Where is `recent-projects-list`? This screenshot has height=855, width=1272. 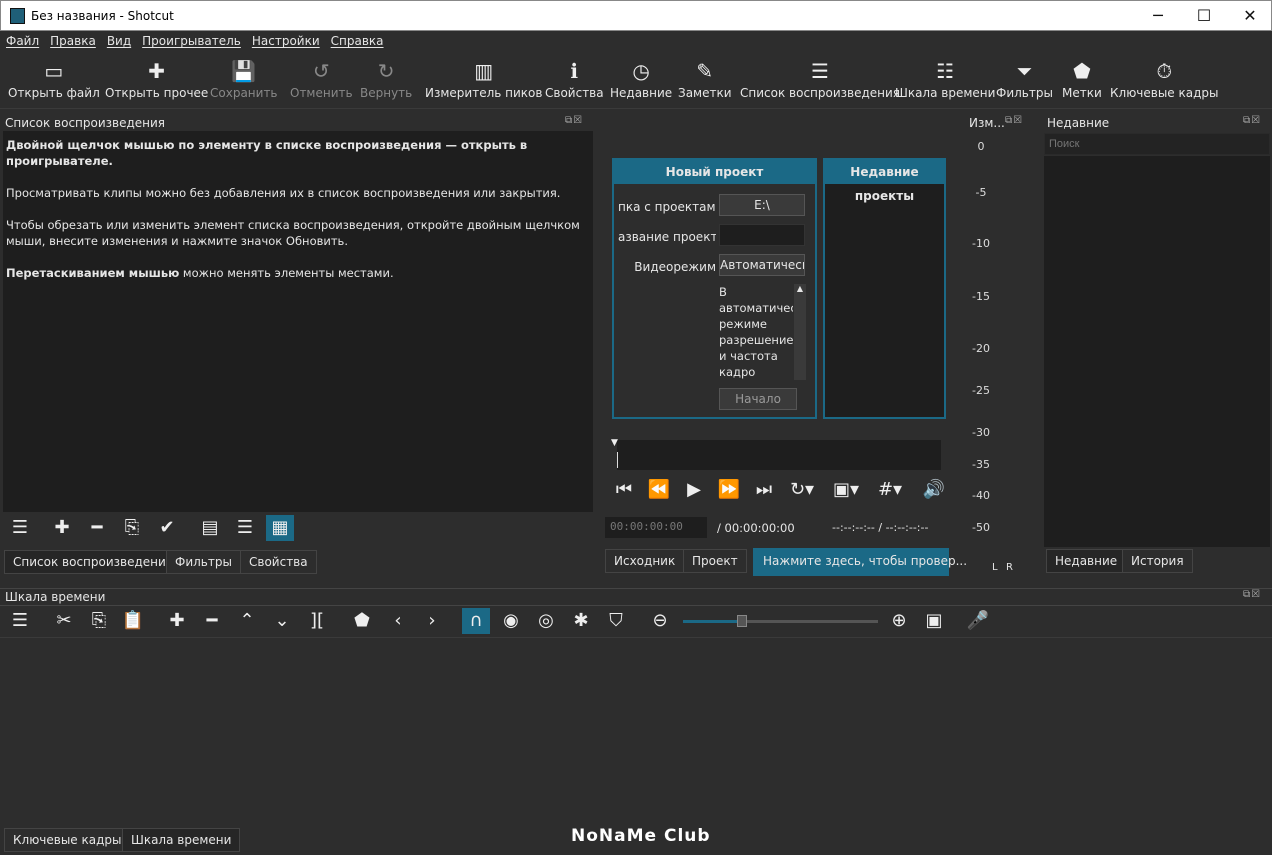
recent-projects-list is located at coordinates (884, 300).